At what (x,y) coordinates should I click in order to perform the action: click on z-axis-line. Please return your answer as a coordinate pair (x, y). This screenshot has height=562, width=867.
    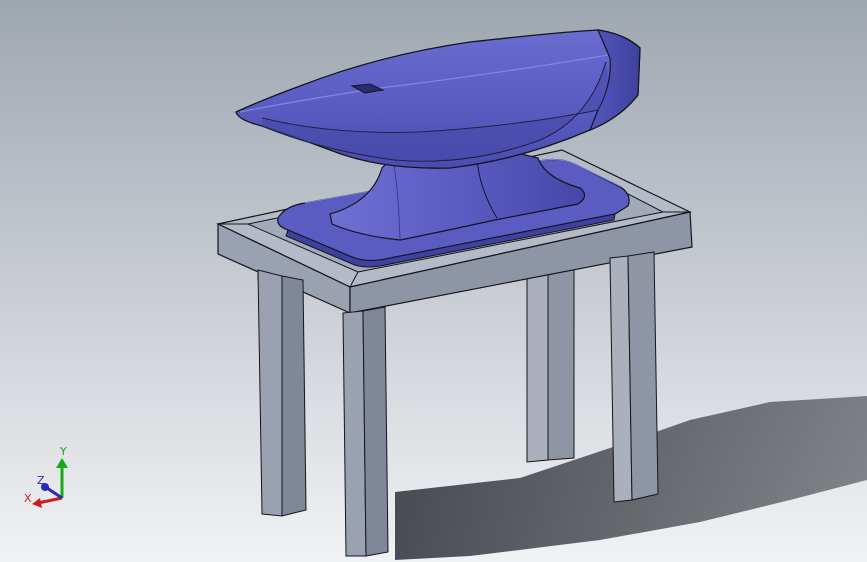
    Looking at the image, I should click on (54, 493).